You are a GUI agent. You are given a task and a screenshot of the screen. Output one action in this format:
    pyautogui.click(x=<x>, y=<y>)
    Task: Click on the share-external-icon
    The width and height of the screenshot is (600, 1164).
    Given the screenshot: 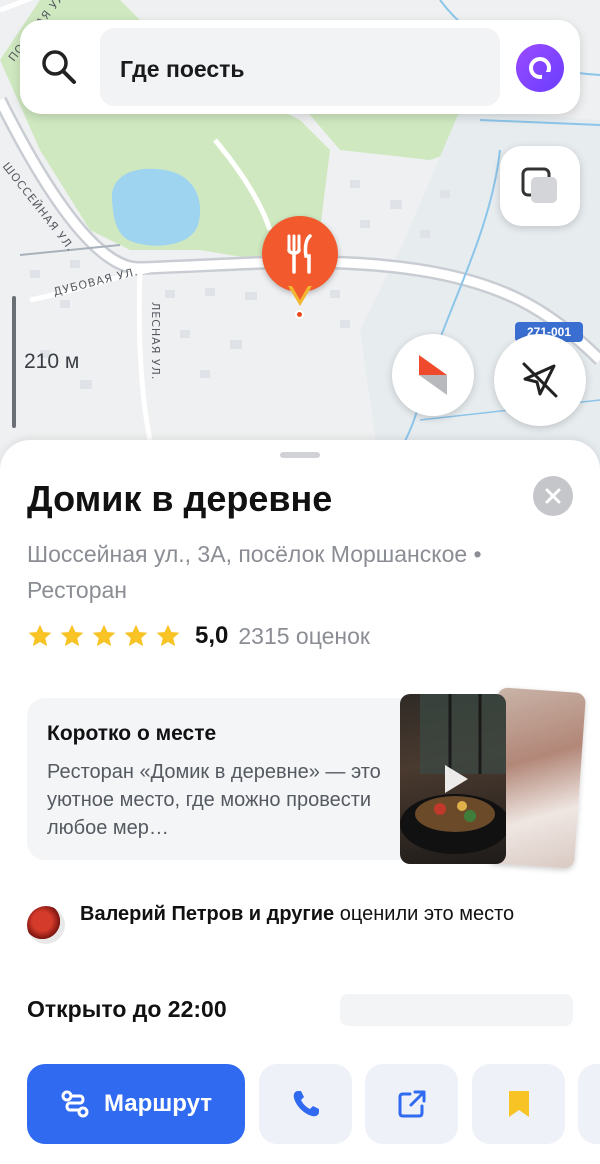 What is the action you would take?
    pyautogui.click(x=411, y=1104)
    